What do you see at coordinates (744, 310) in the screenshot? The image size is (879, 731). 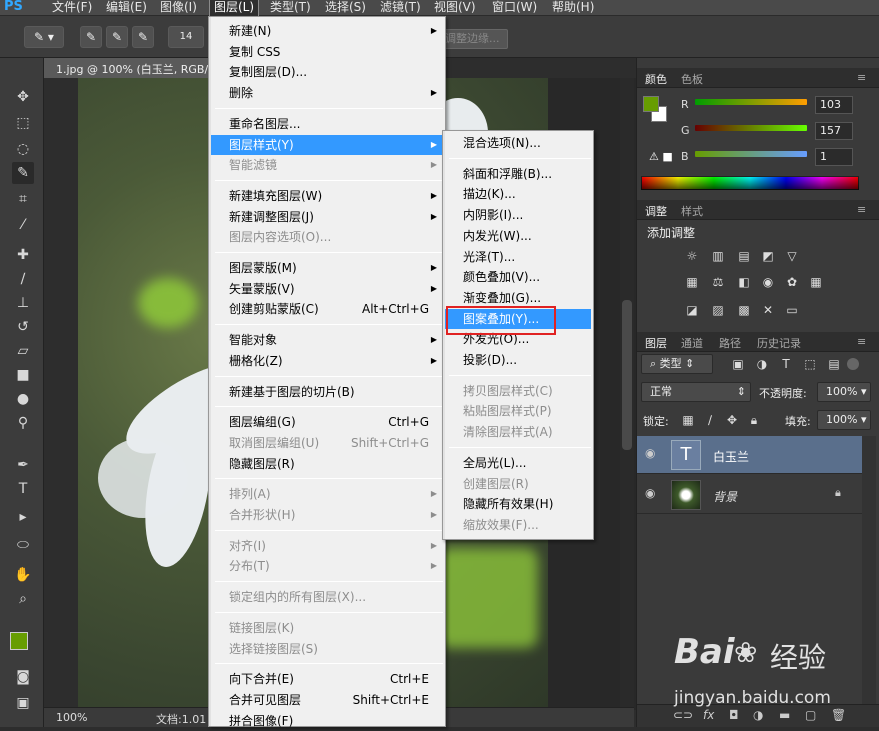 I see `threshold-icon: ▩` at bounding box center [744, 310].